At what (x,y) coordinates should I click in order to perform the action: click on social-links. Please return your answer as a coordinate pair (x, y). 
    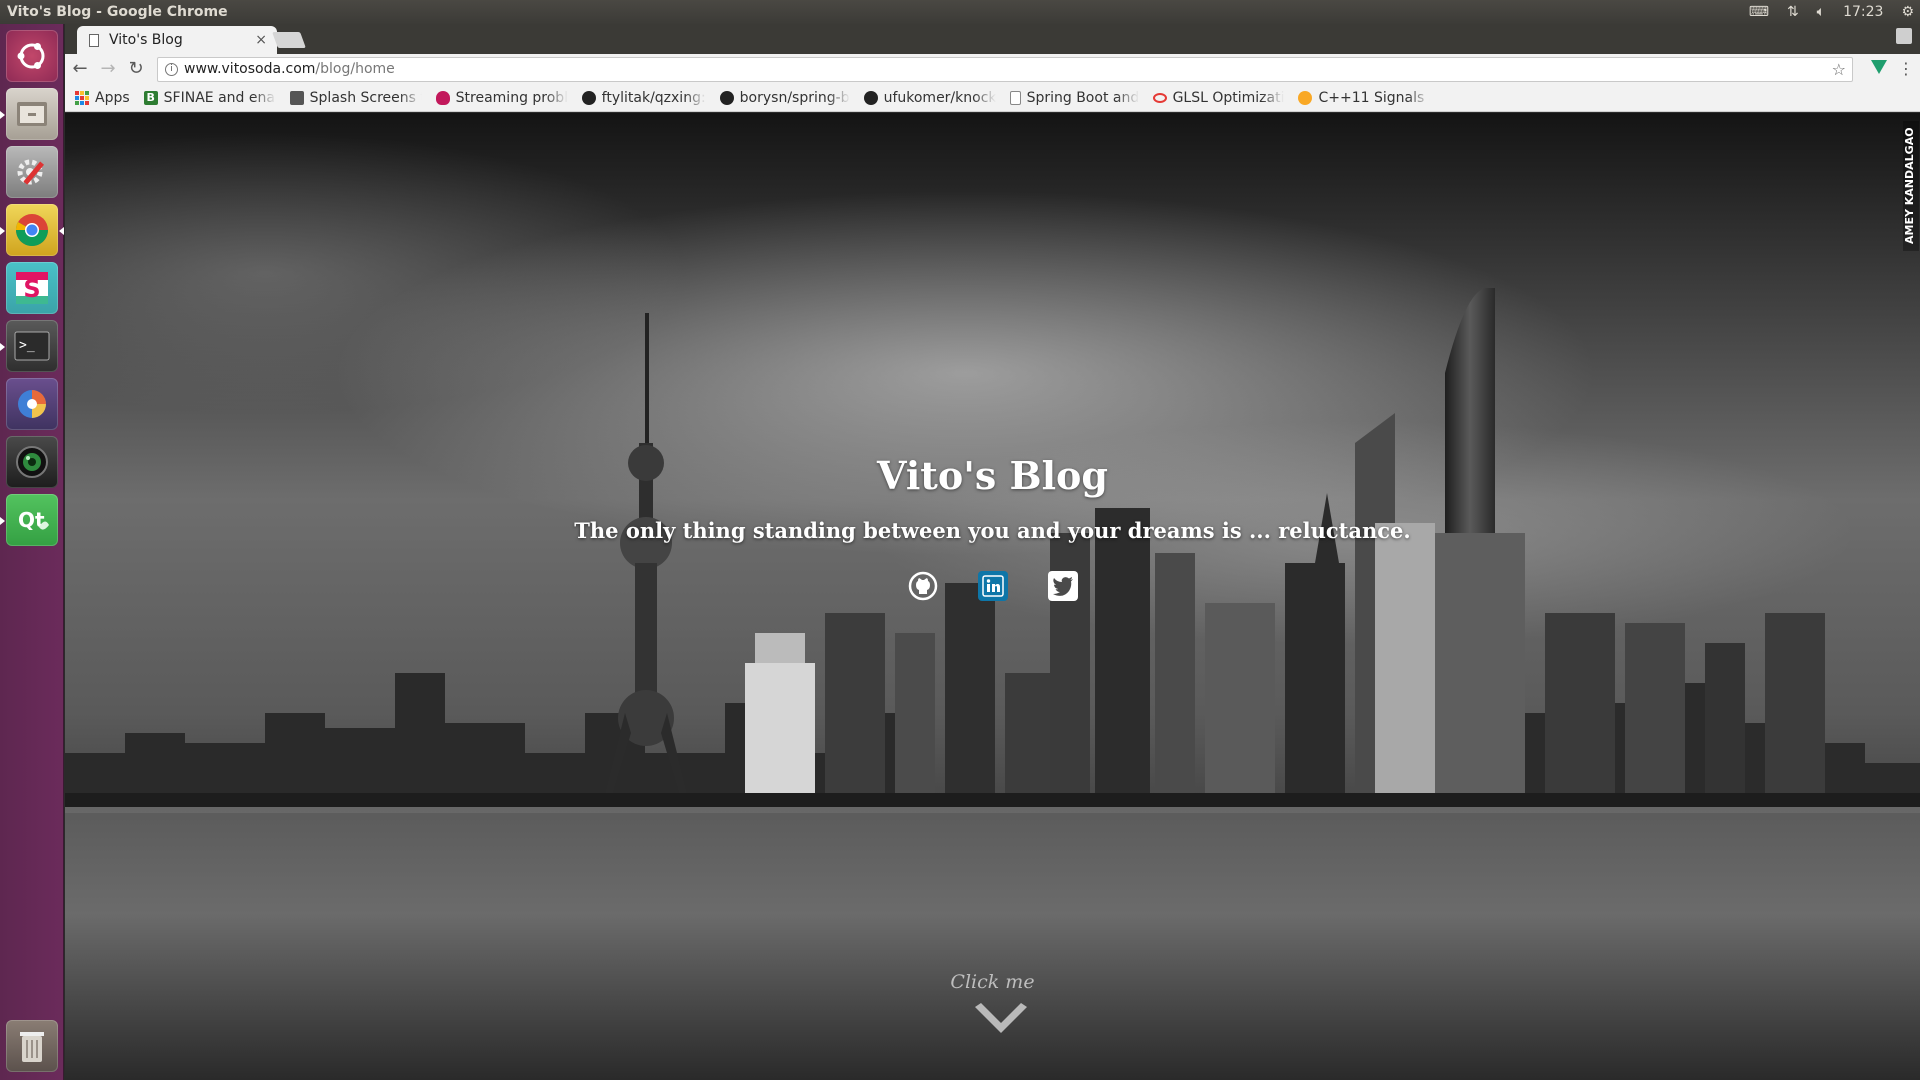
    Looking at the image, I should click on (992, 586).